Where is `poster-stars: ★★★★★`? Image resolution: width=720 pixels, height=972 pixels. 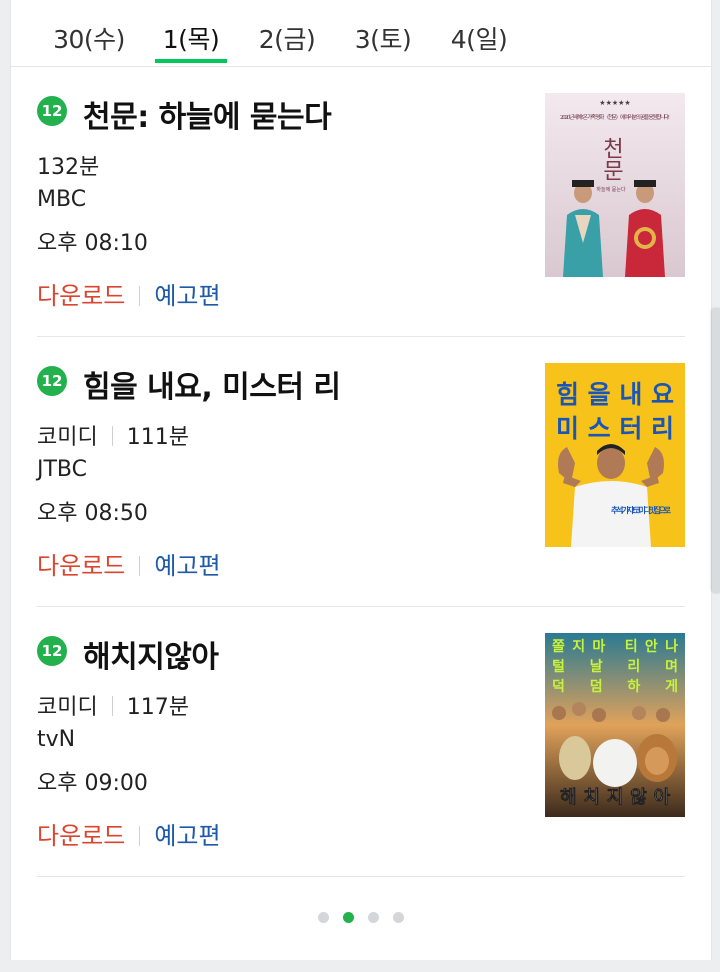 poster-stars: ★★★★★ is located at coordinates (614, 103).